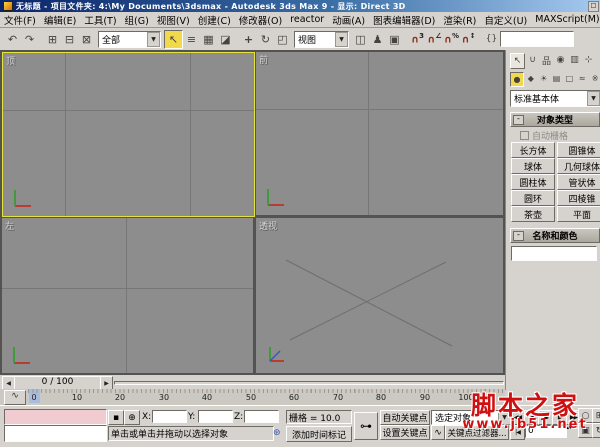  I want to click on go-to-start-button: ◀◀, so click(517, 417).